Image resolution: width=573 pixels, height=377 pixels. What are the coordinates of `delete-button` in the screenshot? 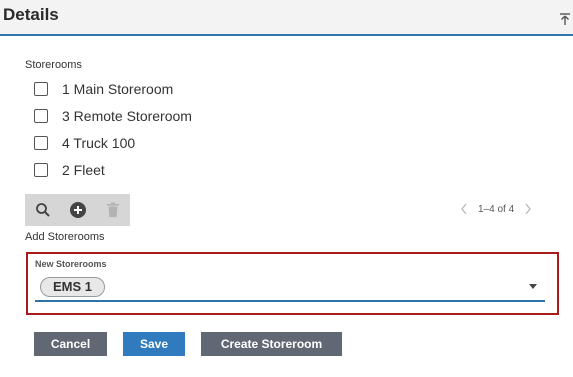 It's located at (112, 210).